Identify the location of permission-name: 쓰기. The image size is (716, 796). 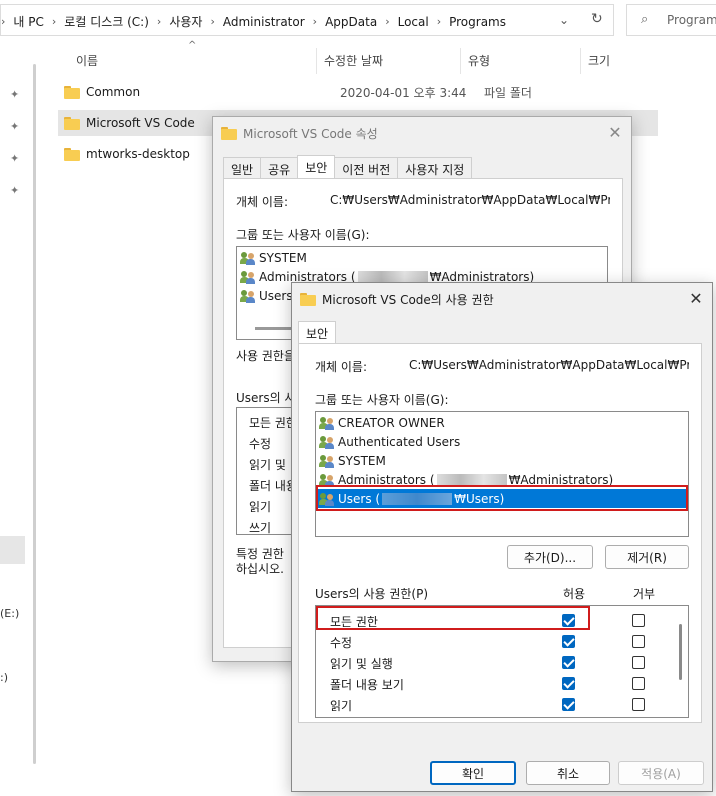
(260, 528).